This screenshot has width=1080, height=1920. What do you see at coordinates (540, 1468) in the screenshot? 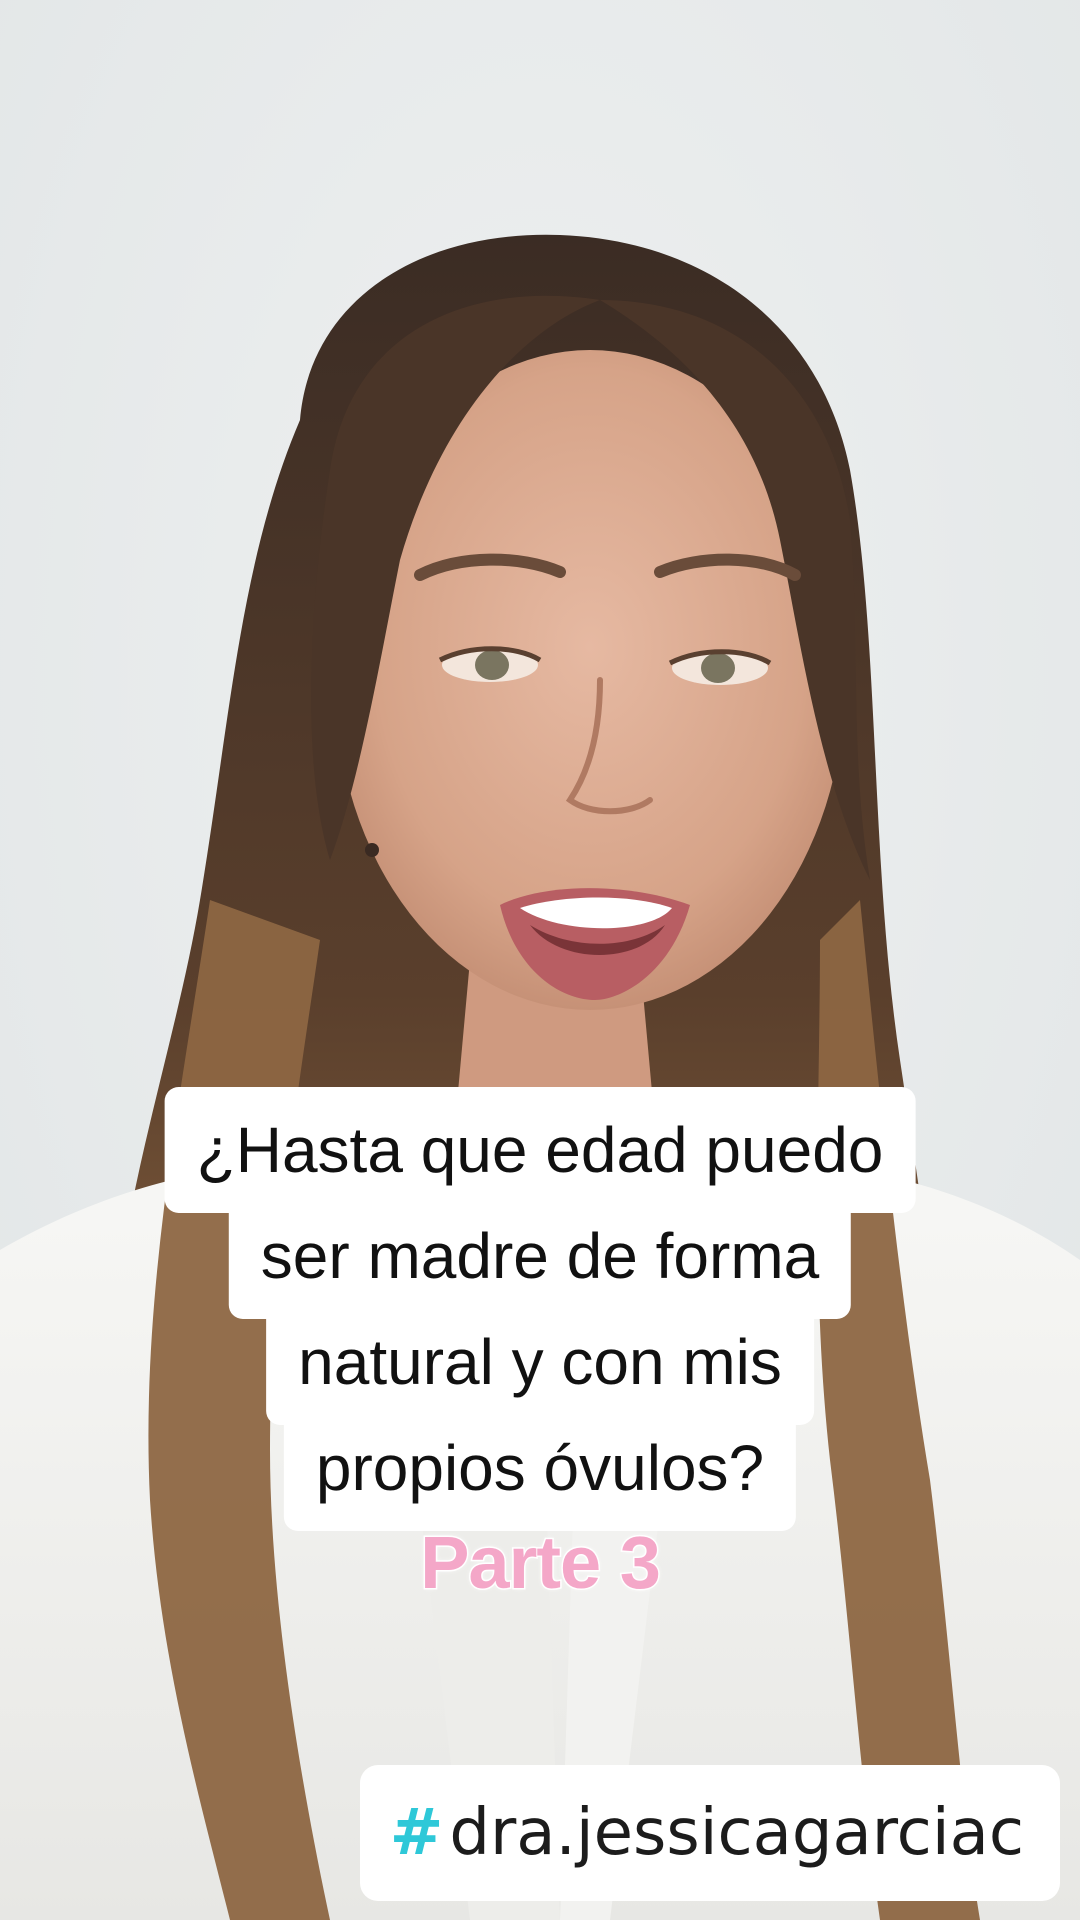
I see `caption-line-4: propios óvulos?` at bounding box center [540, 1468].